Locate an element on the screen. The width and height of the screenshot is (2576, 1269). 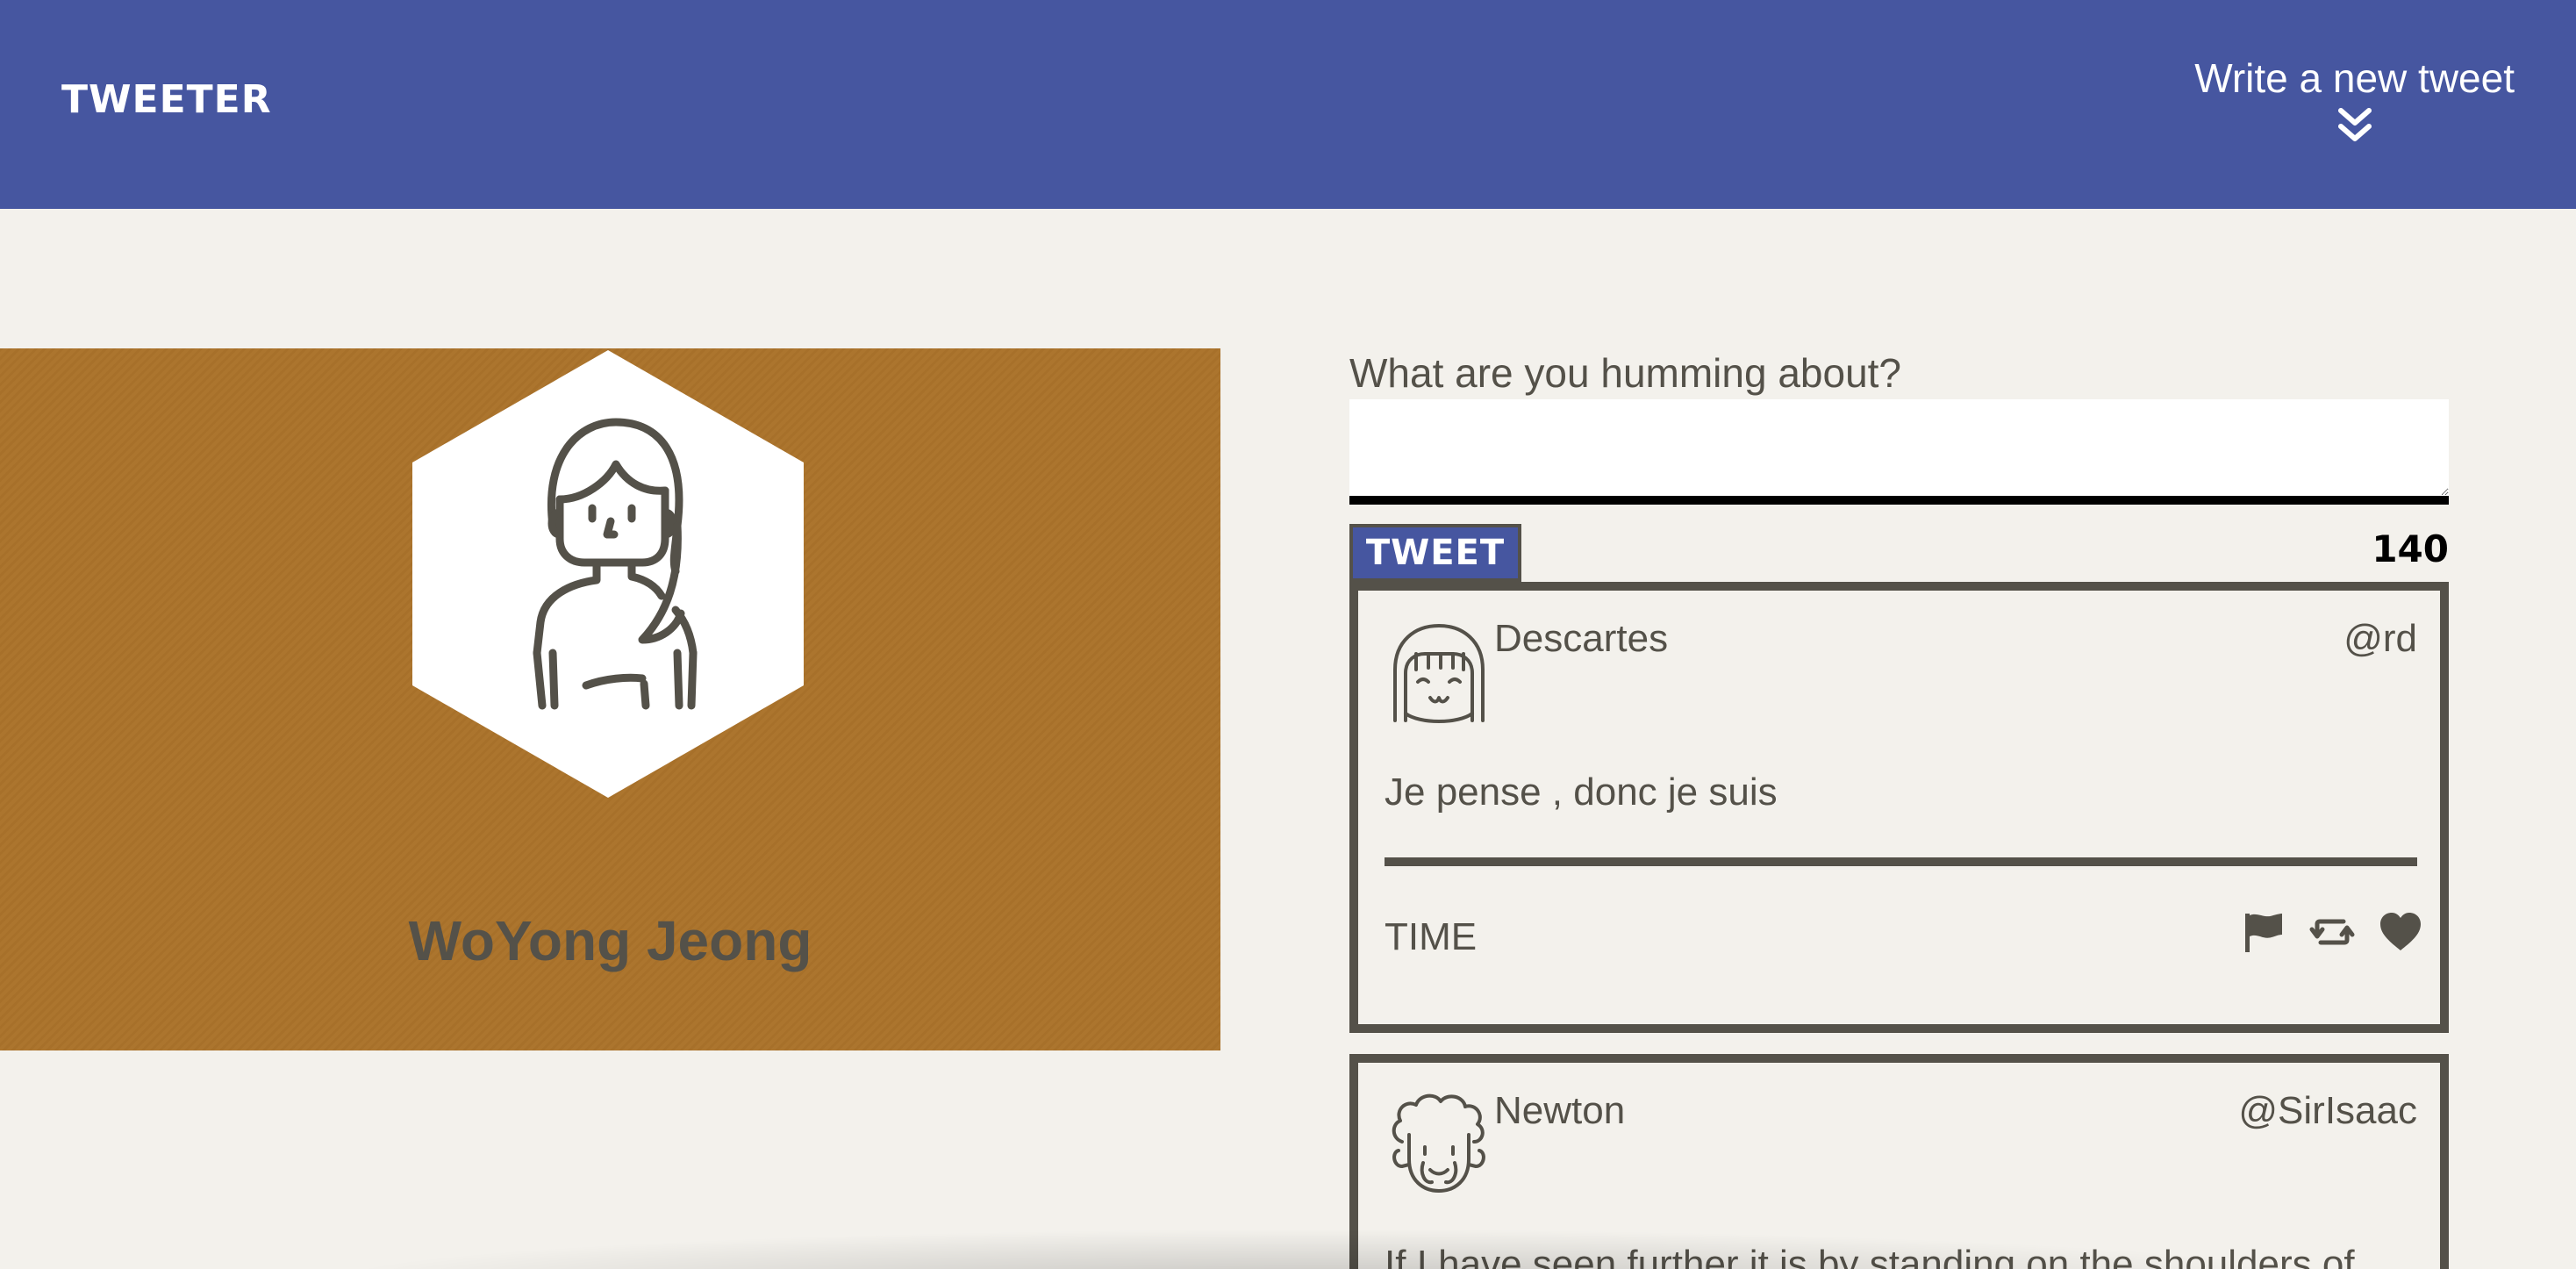
tweet-author-name: Descartes is located at coordinates (1581, 638).